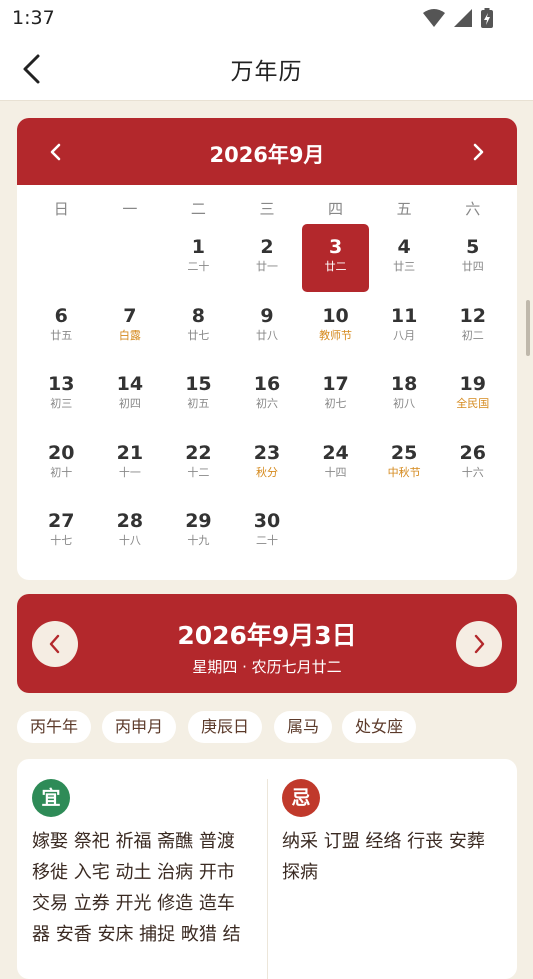 Image resolution: width=533 pixels, height=979 pixels. What do you see at coordinates (61, 540) in the screenshot?
I see `lunar-label: 十七` at bounding box center [61, 540].